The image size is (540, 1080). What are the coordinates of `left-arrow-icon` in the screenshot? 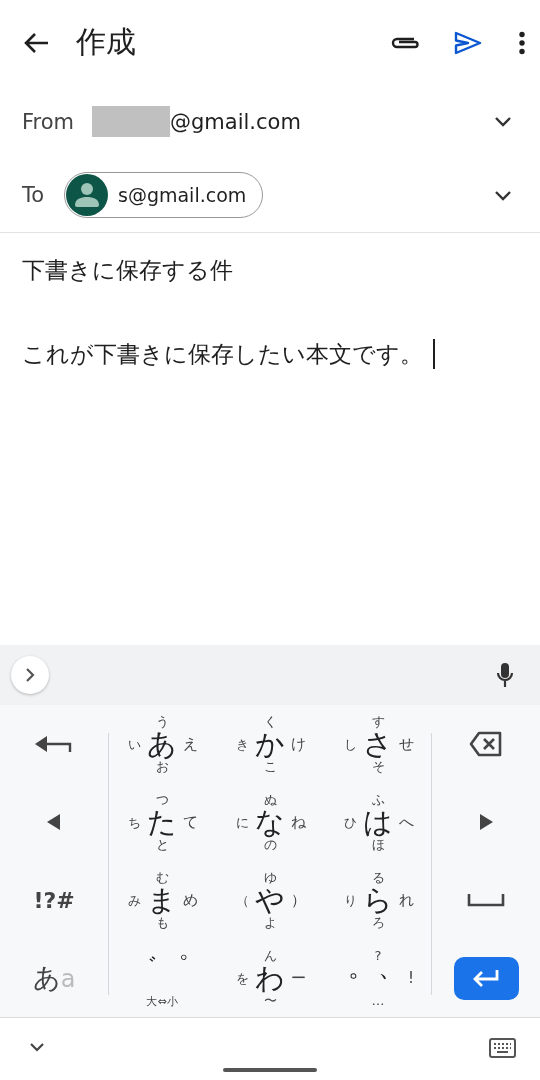 It's located at (54, 822).